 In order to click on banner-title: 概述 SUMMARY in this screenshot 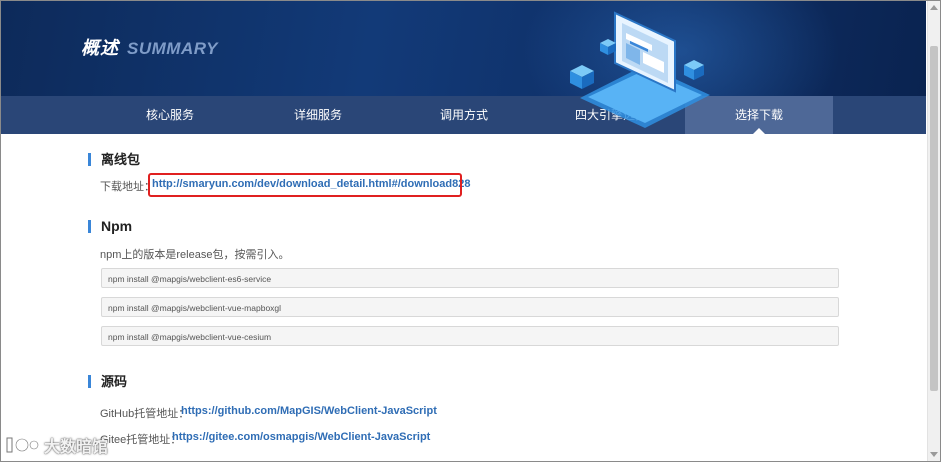, I will do `click(149, 47)`.